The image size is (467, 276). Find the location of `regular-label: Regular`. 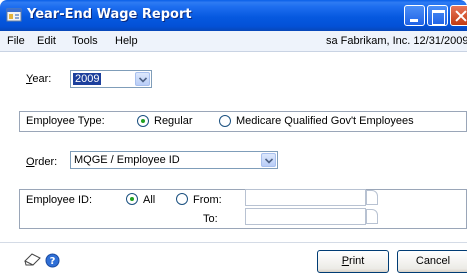

regular-label: Regular is located at coordinates (173, 121).